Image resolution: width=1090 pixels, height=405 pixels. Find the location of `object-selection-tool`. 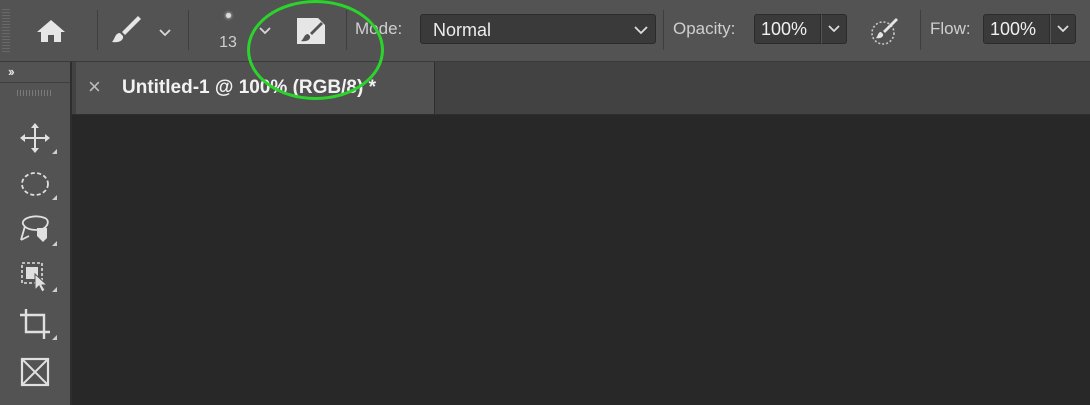

object-selection-tool is located at coordinates (37, 276).